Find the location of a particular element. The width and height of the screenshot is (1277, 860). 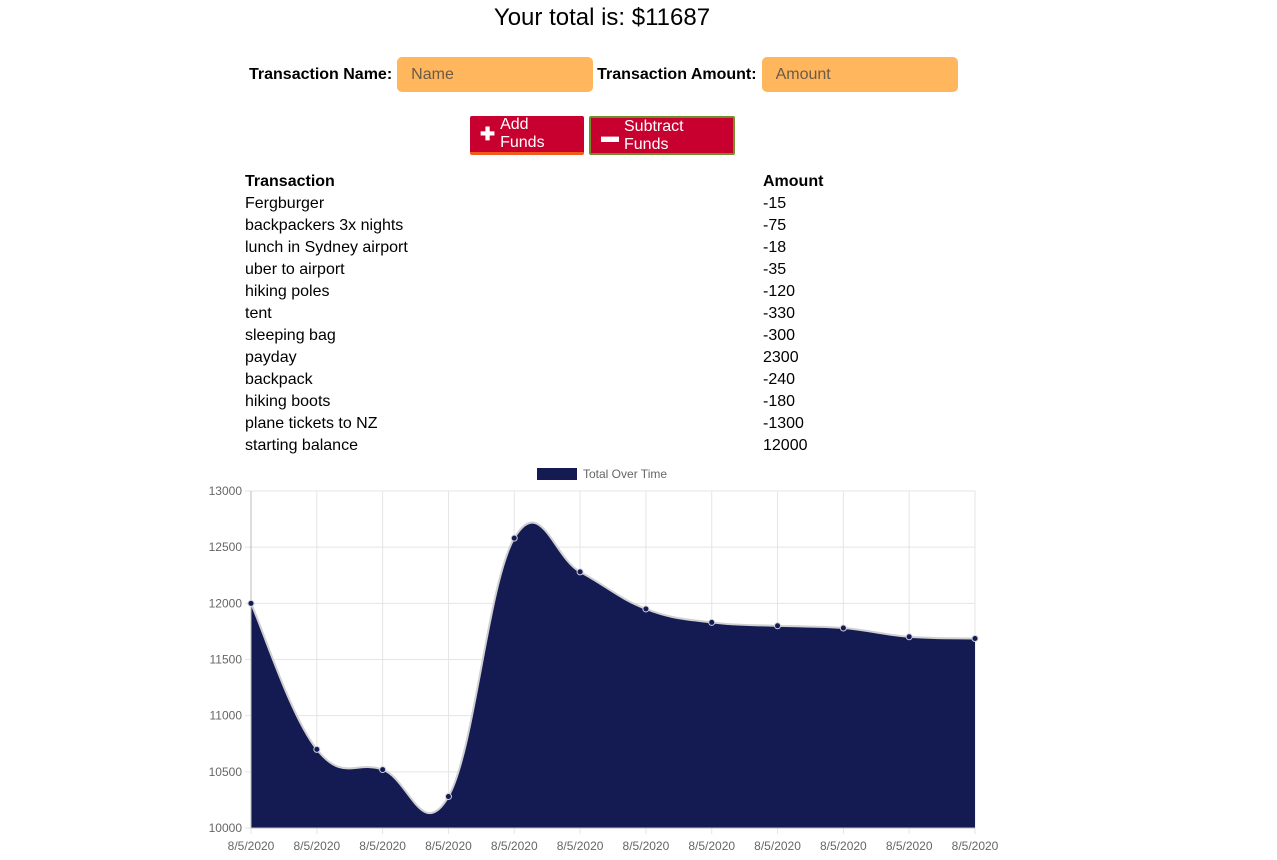

y-tick-label: 11000 is located at coordinates (226, 716).